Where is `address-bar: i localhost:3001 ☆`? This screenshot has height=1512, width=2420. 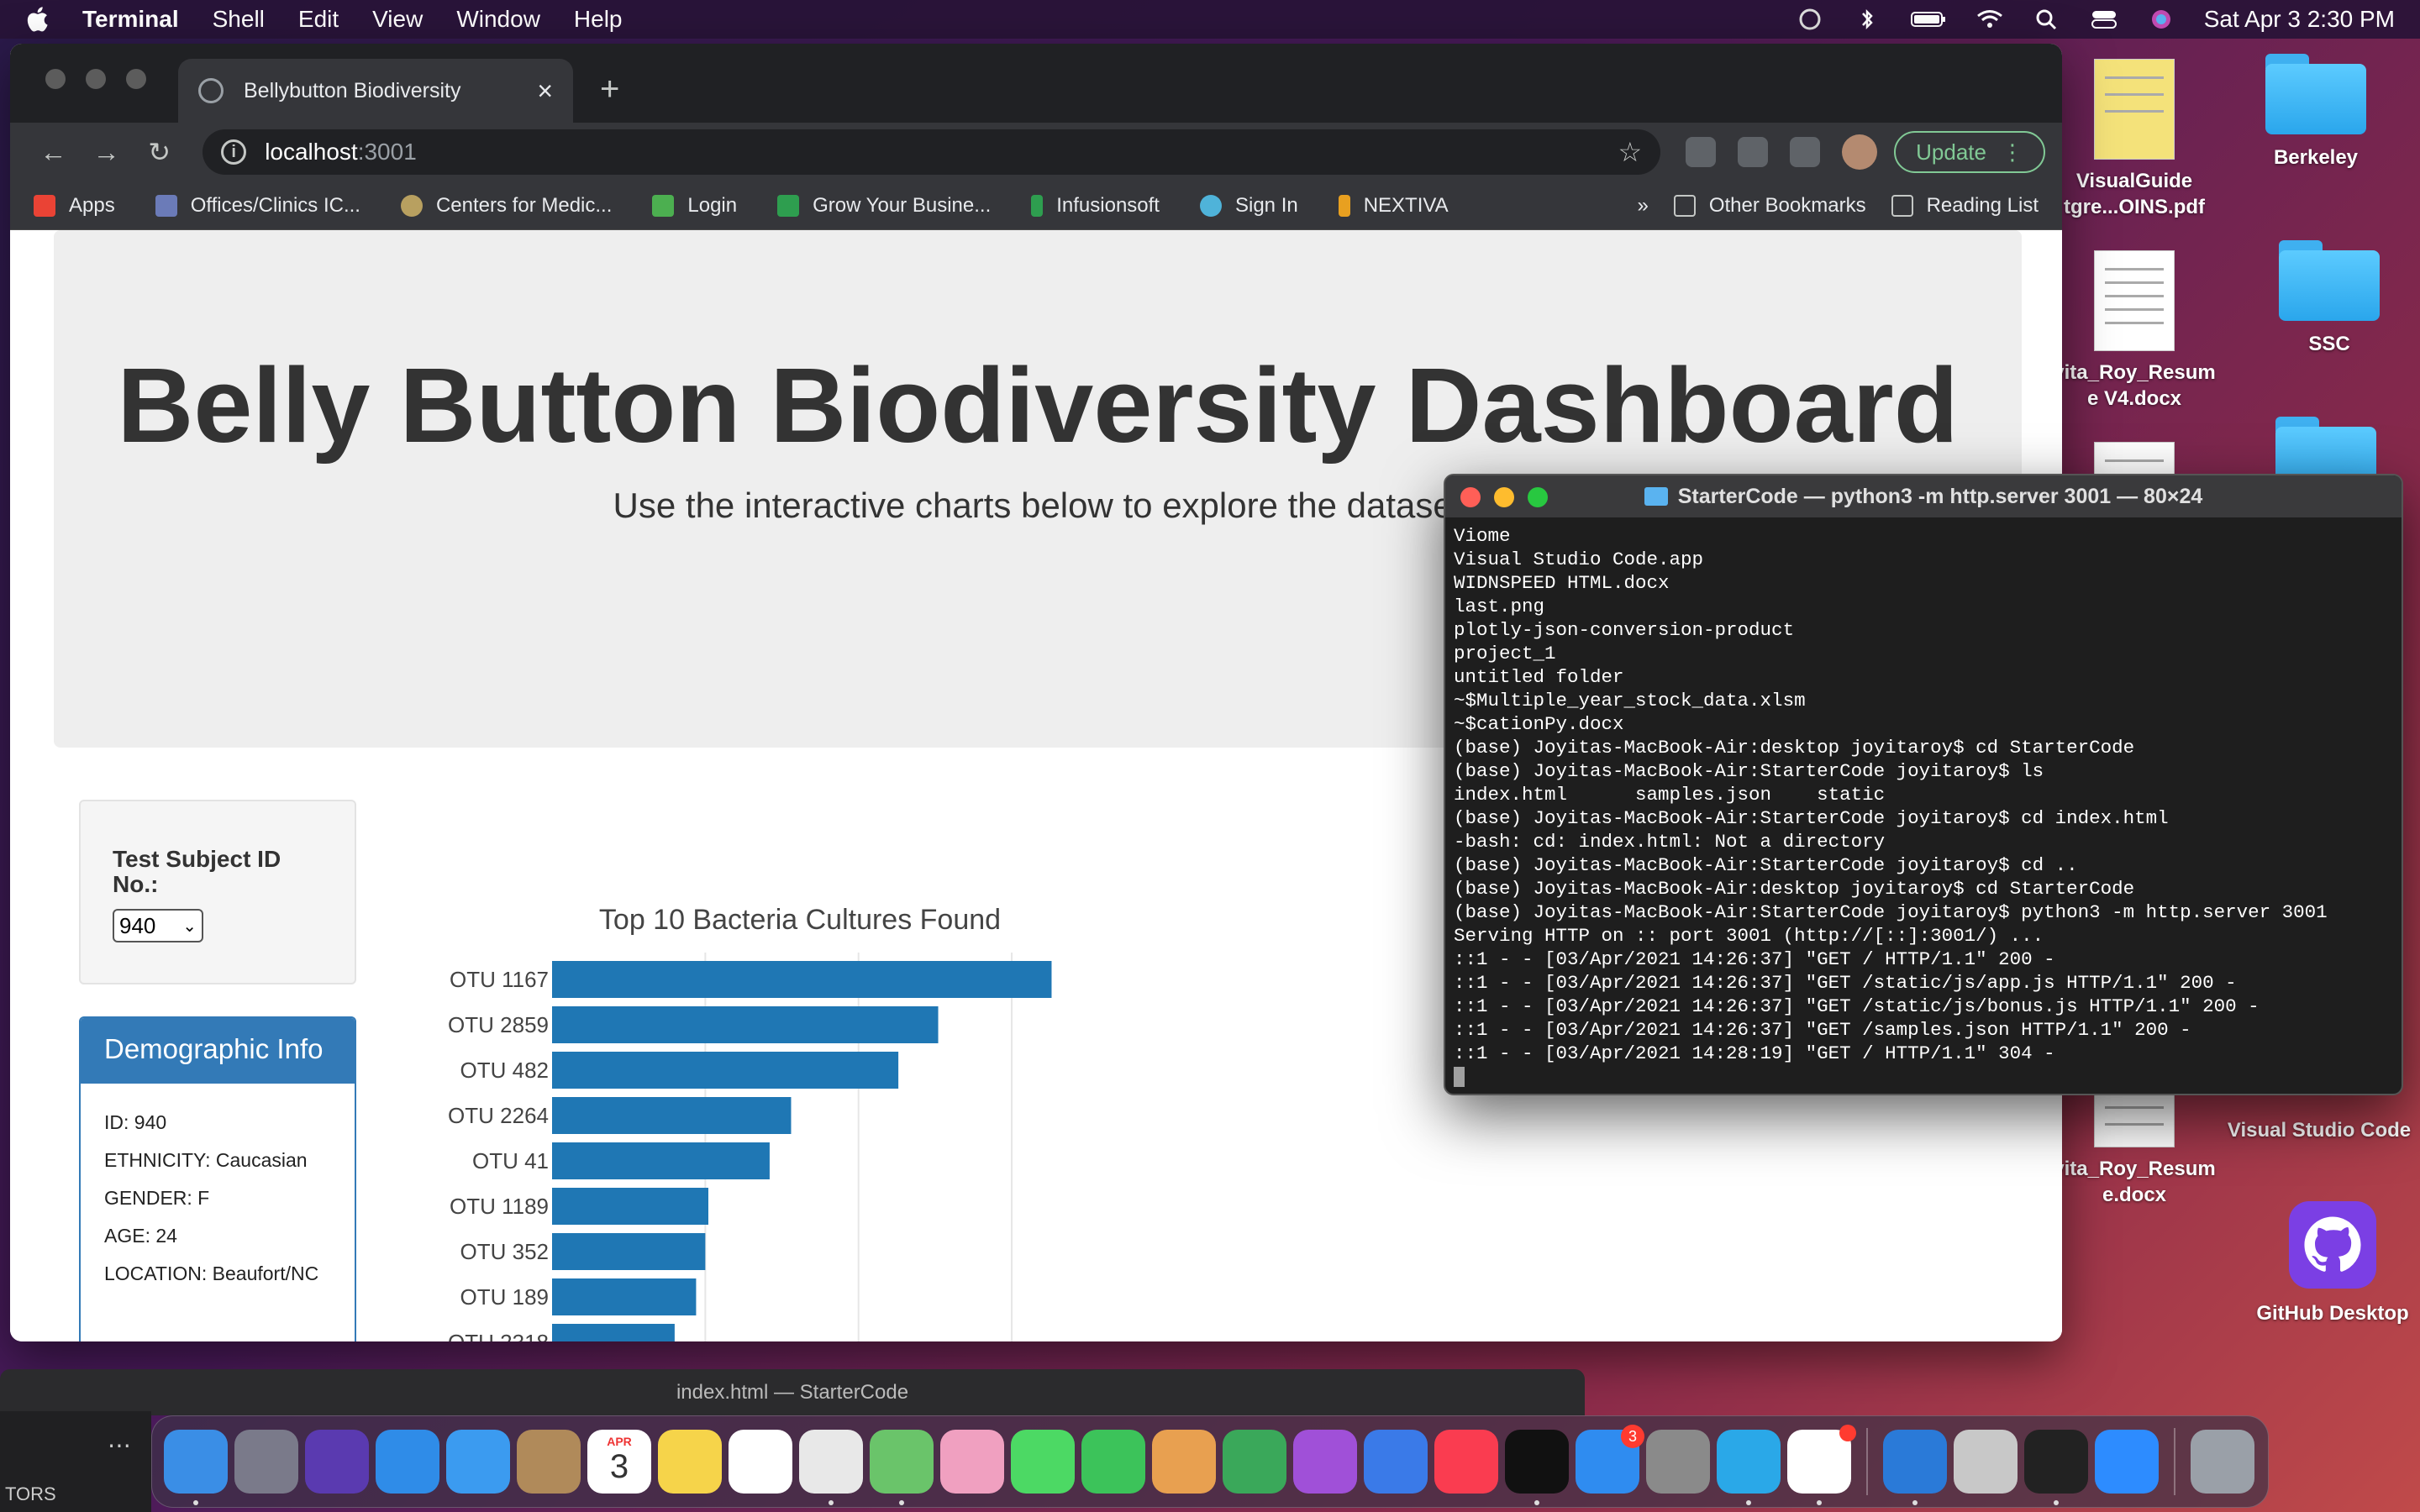 address-bar: i localhost:3001 ☆ is located at coordinates (932, 152).